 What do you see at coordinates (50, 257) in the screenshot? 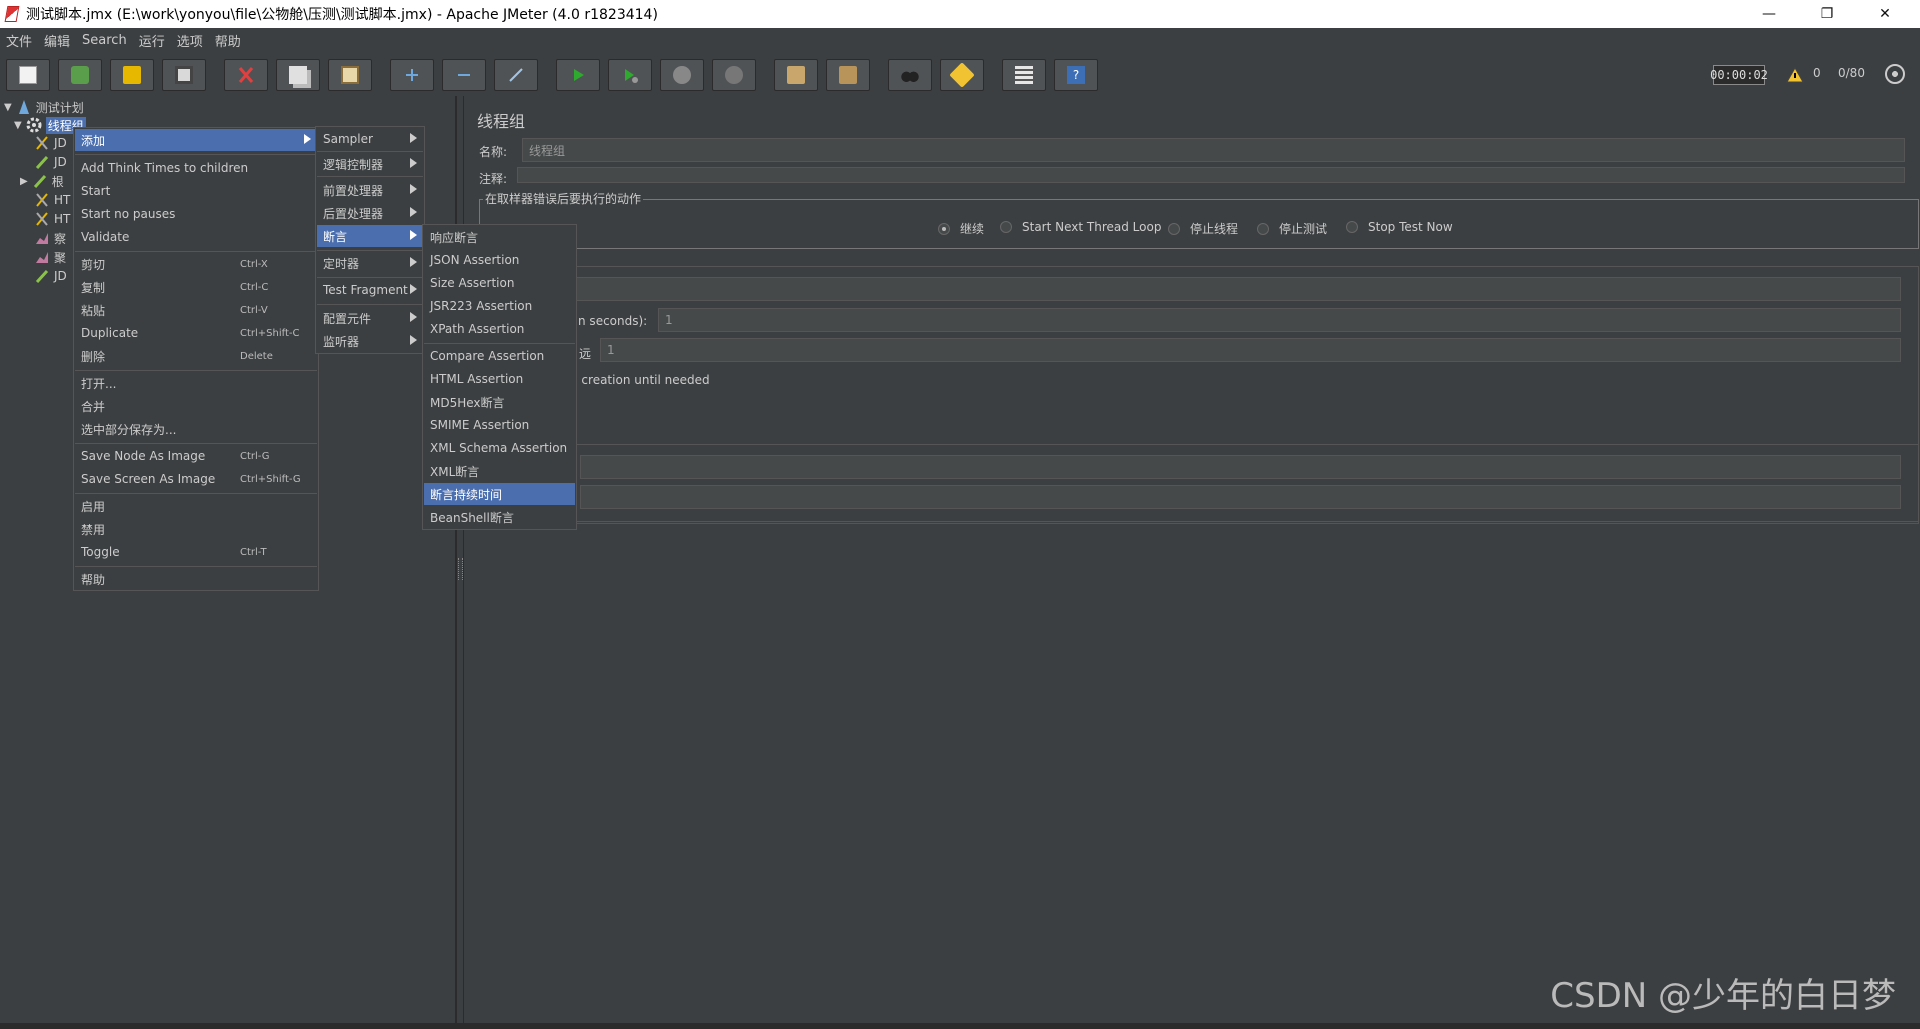
I see `tree-node-child: 聚` at bounding box center [50, 257].